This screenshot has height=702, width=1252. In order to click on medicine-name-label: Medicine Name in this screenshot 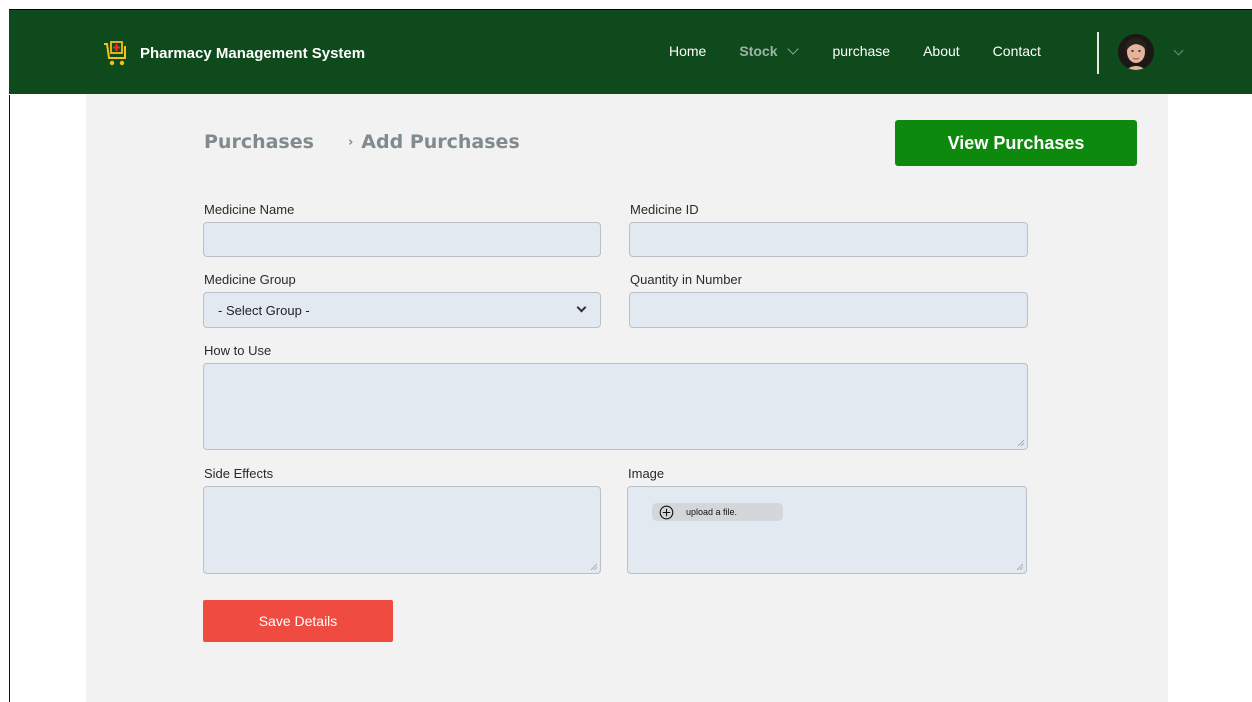, I will do `click(249, 209)`.